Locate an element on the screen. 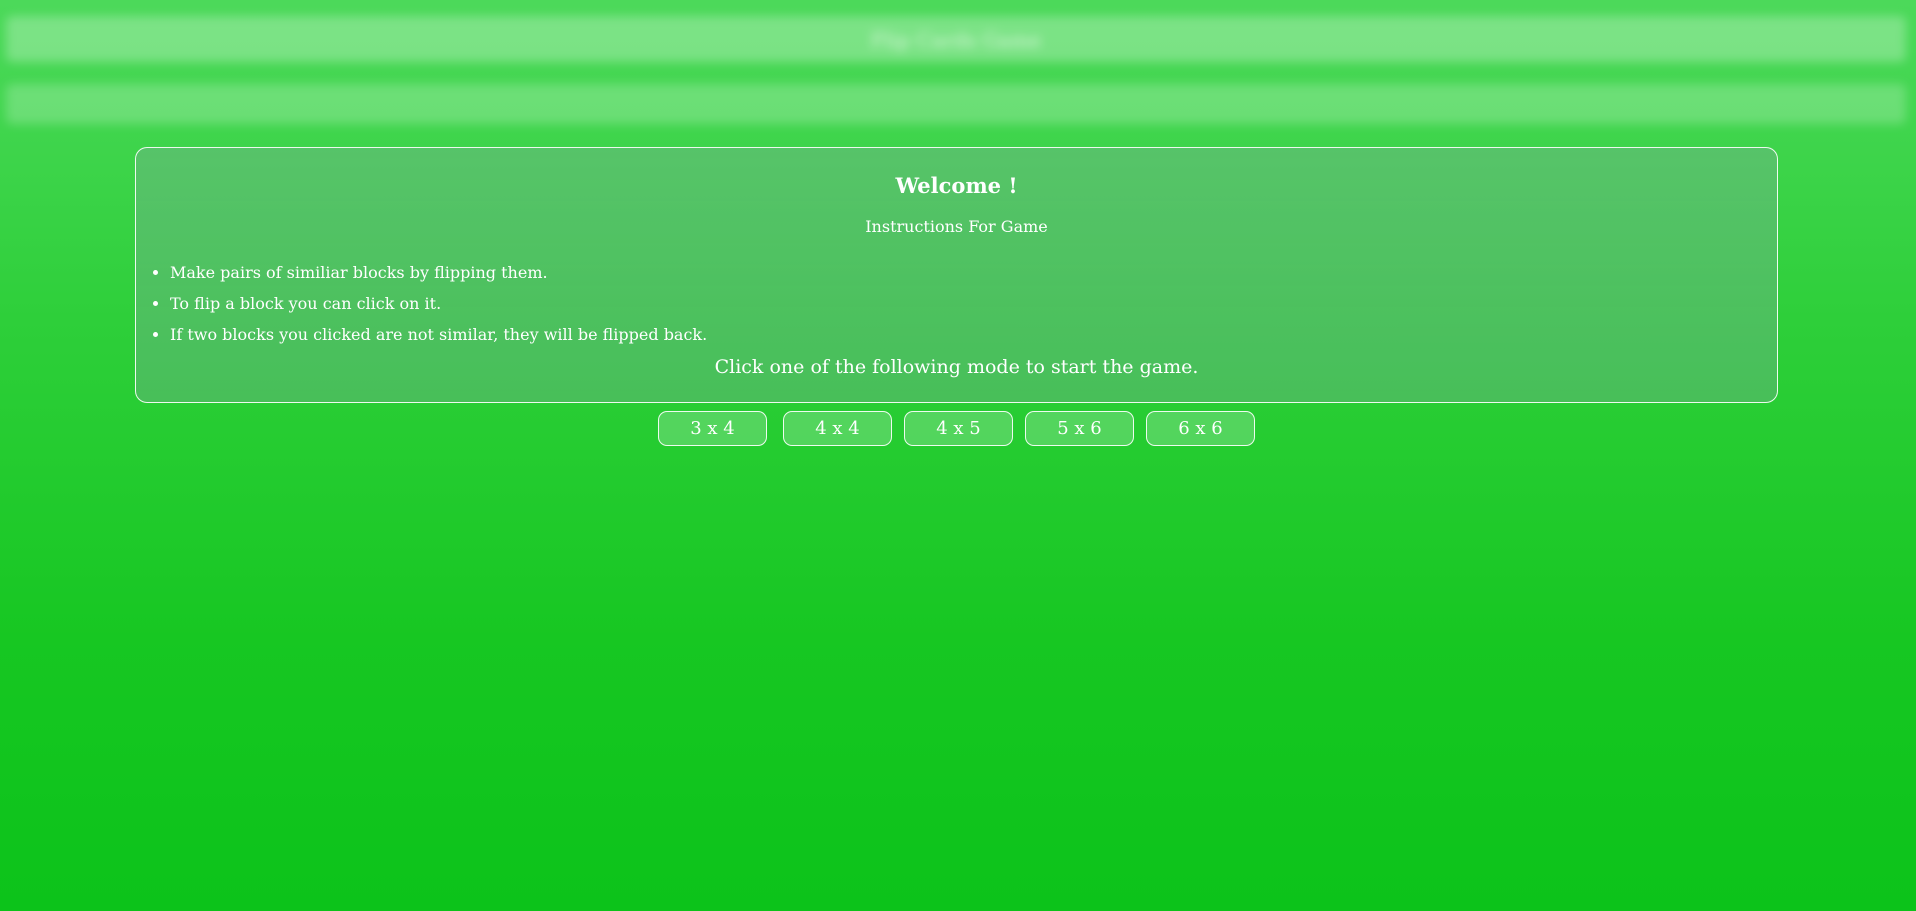 The image size is (1916, 911). welcome-title: Welcome ! is located at coordinates (956, 185).